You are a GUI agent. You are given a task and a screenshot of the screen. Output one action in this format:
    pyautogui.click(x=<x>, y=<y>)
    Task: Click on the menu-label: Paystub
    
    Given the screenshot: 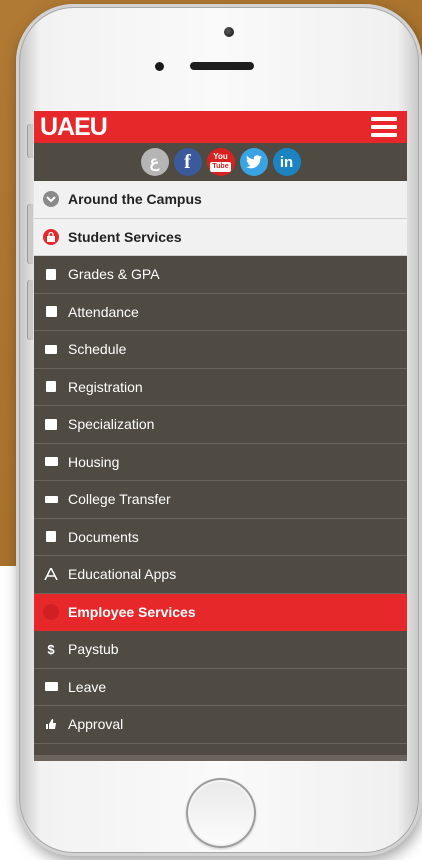 What is the action you would take?
    pyautogui.click(x=93, y=649)
    